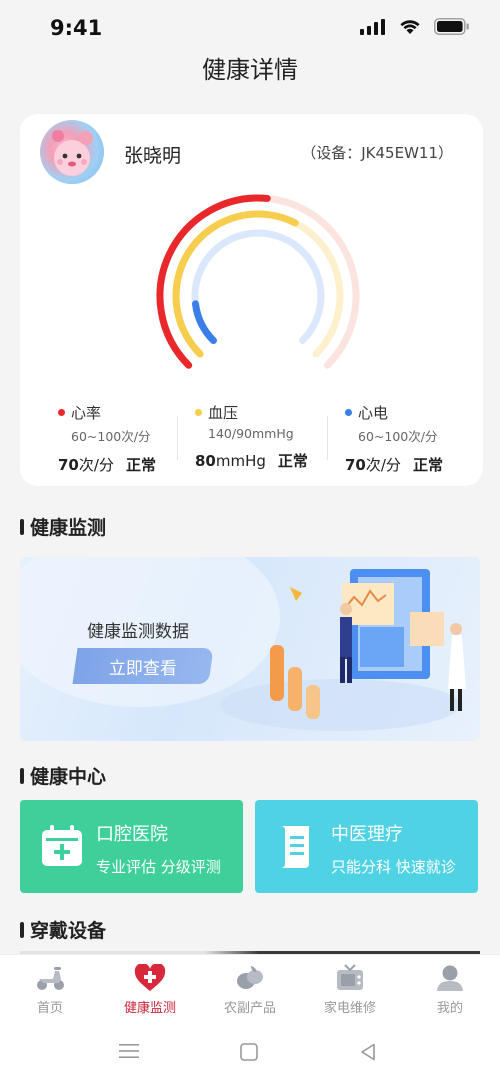  What do you see at coordinates (366, 846) in the screenshot?
I see `tcm-therapy-card: 中医理疗 只能分科 快速就诊` at bounding box center [366, 846].